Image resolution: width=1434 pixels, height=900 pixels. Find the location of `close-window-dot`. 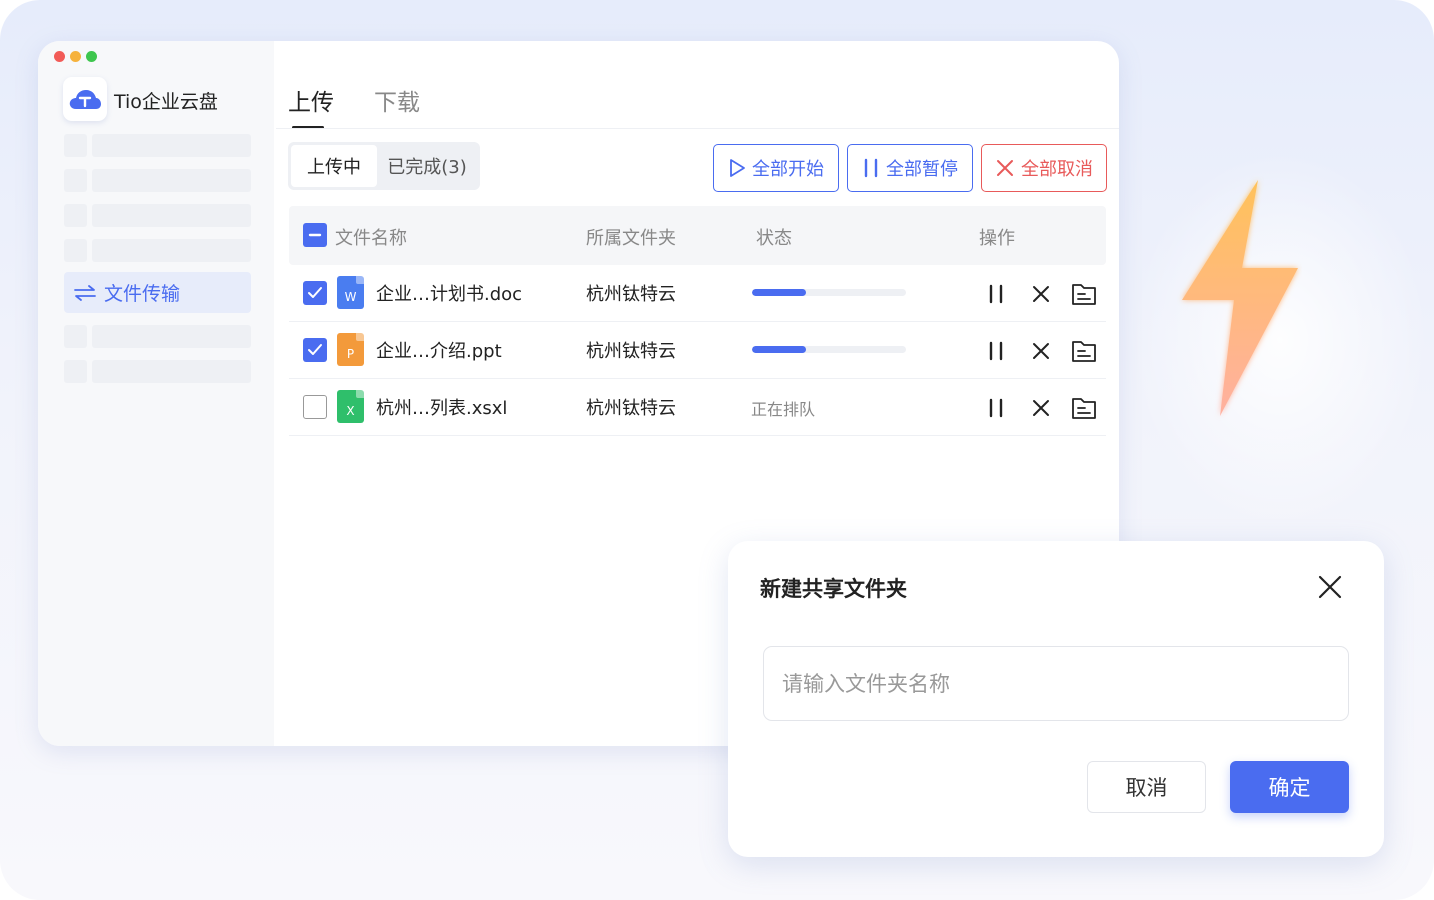

close-window-dot is located at coordinates (59, 56).